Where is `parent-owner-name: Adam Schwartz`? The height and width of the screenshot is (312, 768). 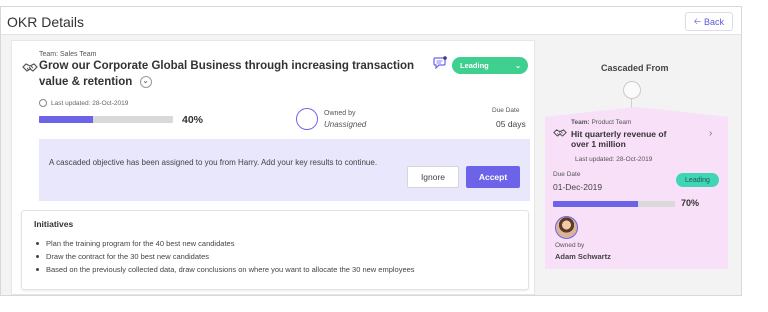
parent-owner-name: Adam Schwartz is located at coordinates (583, 256).